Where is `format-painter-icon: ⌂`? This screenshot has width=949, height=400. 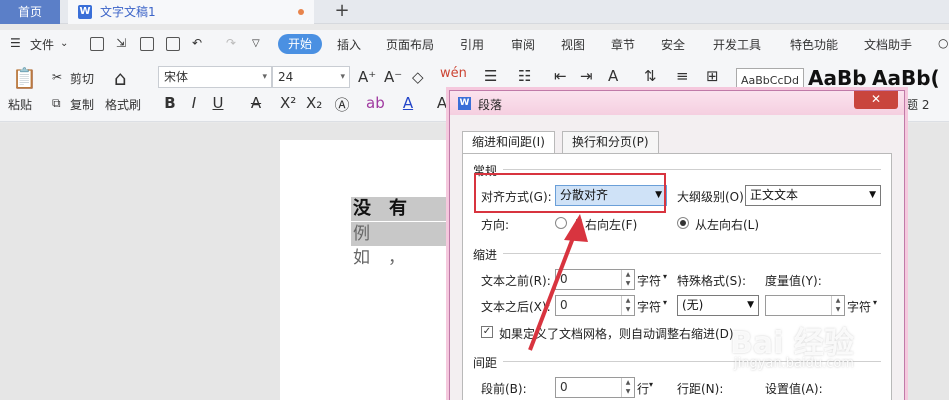
format-painter-icon: ⌂ is located at coordinates (120, 78).